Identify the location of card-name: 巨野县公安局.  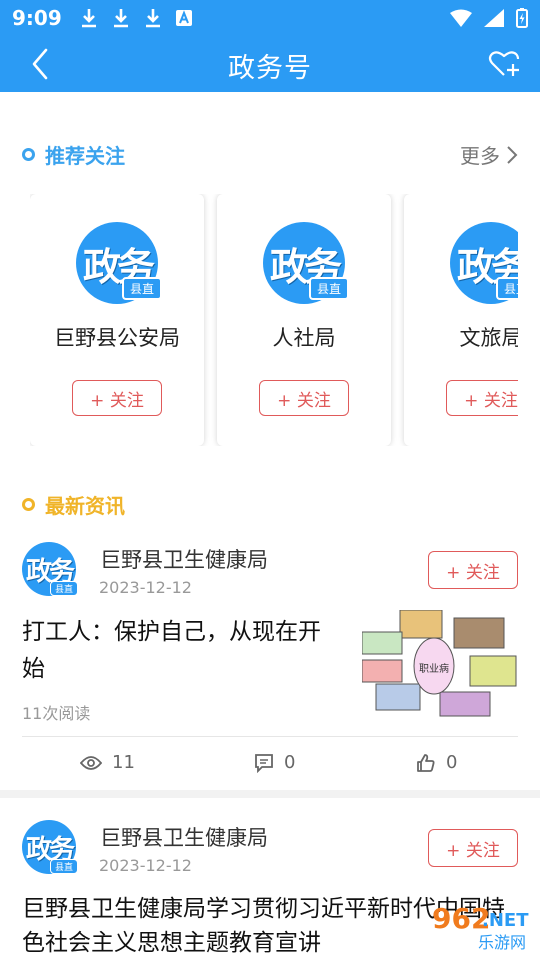
(117, 338).